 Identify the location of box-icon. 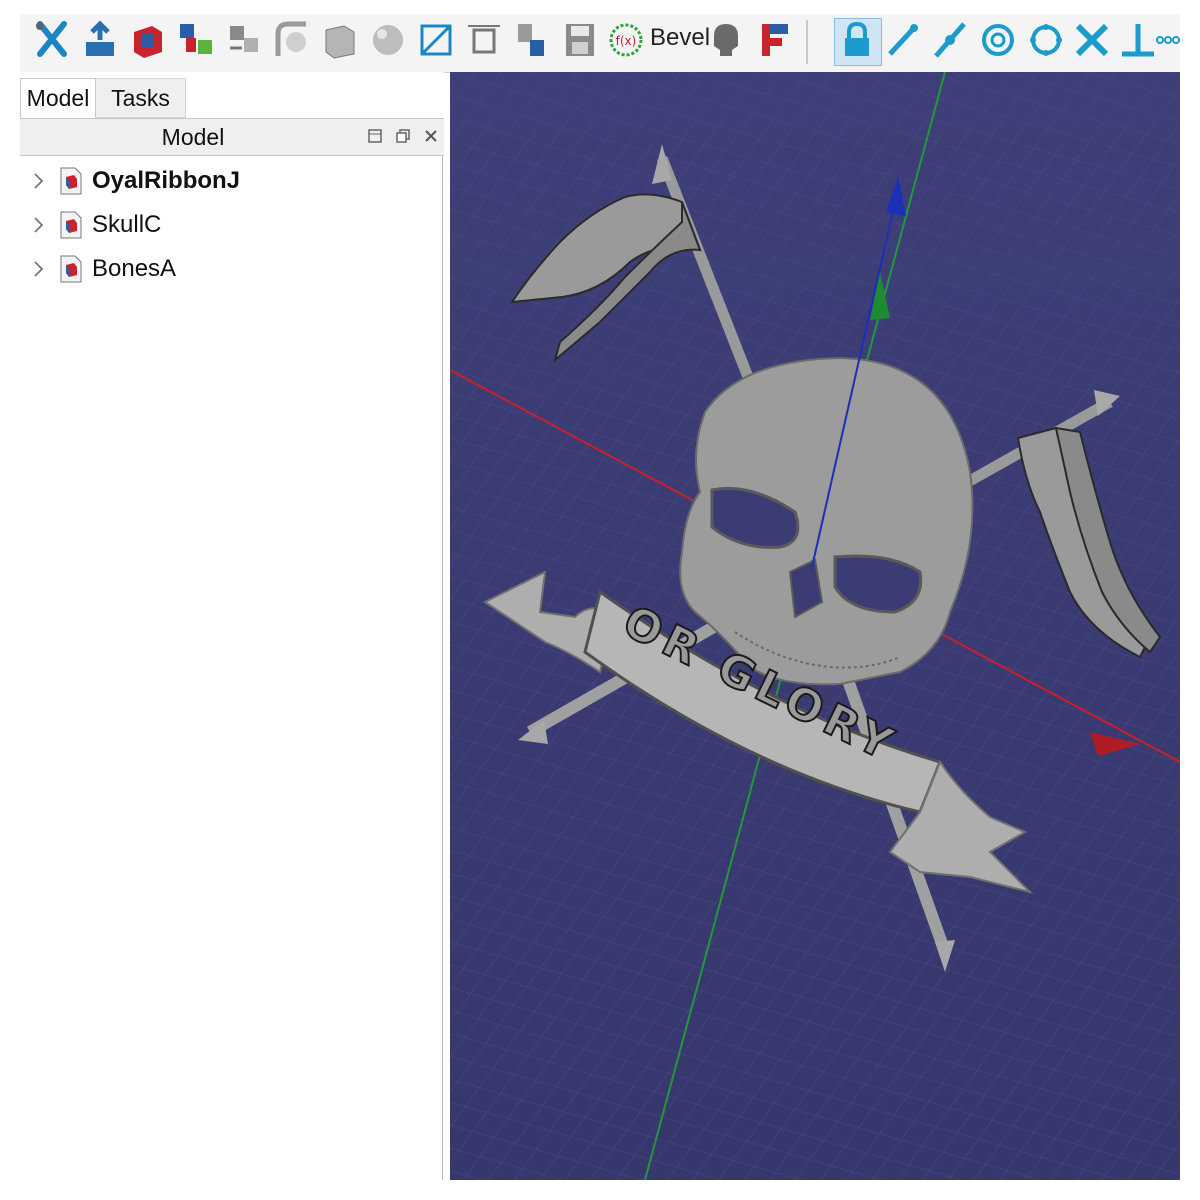
(340, 40).